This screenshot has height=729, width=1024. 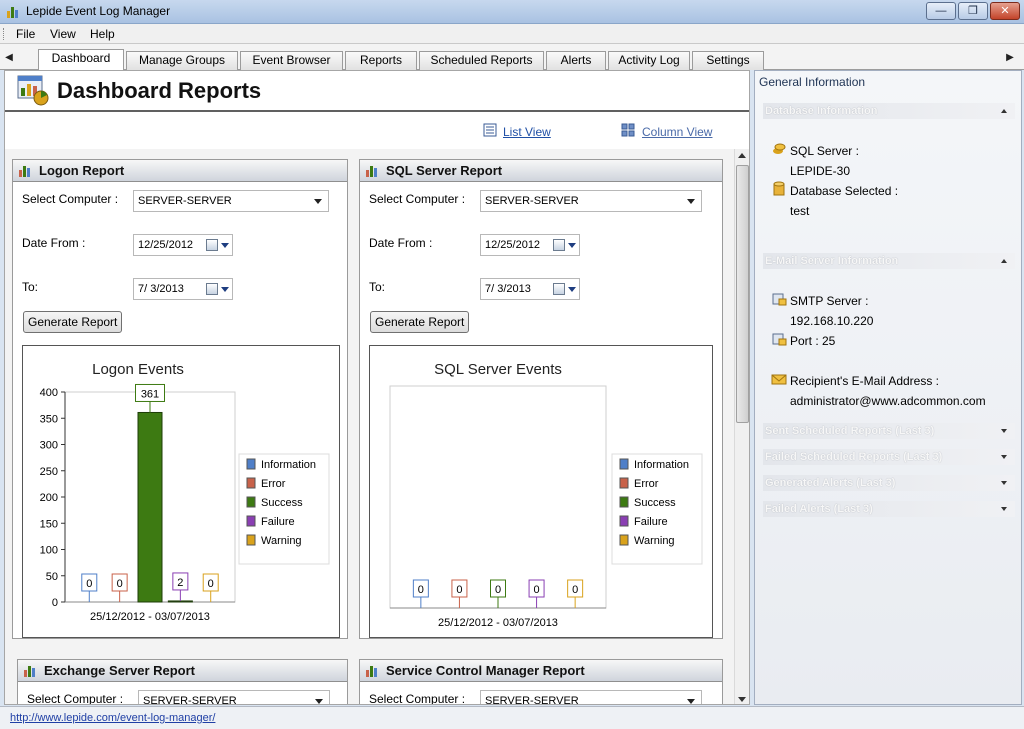 What do you see at coordinates (150, 507) in the screenshot?
I see `bar-success` at bounding box center [150, 507].